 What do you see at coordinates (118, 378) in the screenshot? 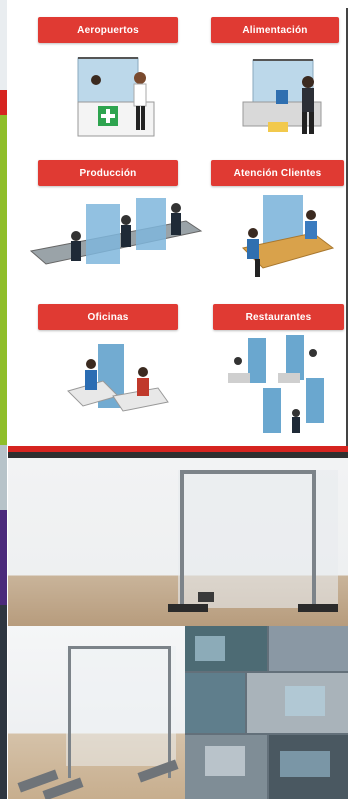
I see `office-scene-illustration` at bounding box center [118, 378].